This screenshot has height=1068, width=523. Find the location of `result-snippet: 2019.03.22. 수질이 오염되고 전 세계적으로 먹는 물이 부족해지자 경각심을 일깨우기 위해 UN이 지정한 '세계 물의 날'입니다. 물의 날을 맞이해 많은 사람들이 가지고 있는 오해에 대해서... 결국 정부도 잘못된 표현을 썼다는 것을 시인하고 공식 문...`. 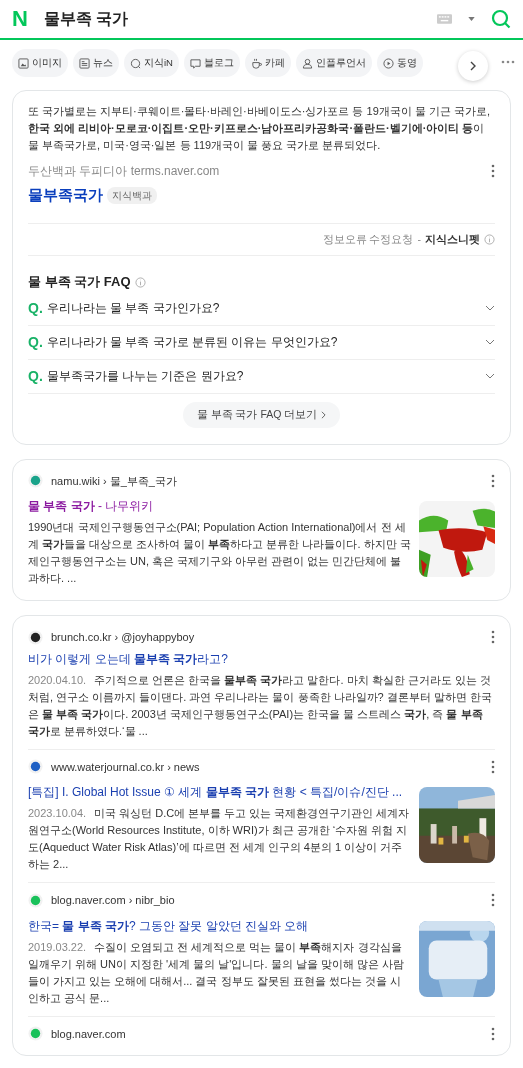

result-snippet: 2019.03.22. 수질이 오염되고 전 세계적으로 먹는 물이 부족해지자 경각심을 일깨우기 위해 UN이 지정한 '세계 물의 날'입니다. 물의 날을 맞이해 많은 사람들이 가지고 있는 오해에 대해서... 결국 정부도 잘못된 표현을 썼다는 것을 시인하고 공식 문... is located at coordinates (216, 972).